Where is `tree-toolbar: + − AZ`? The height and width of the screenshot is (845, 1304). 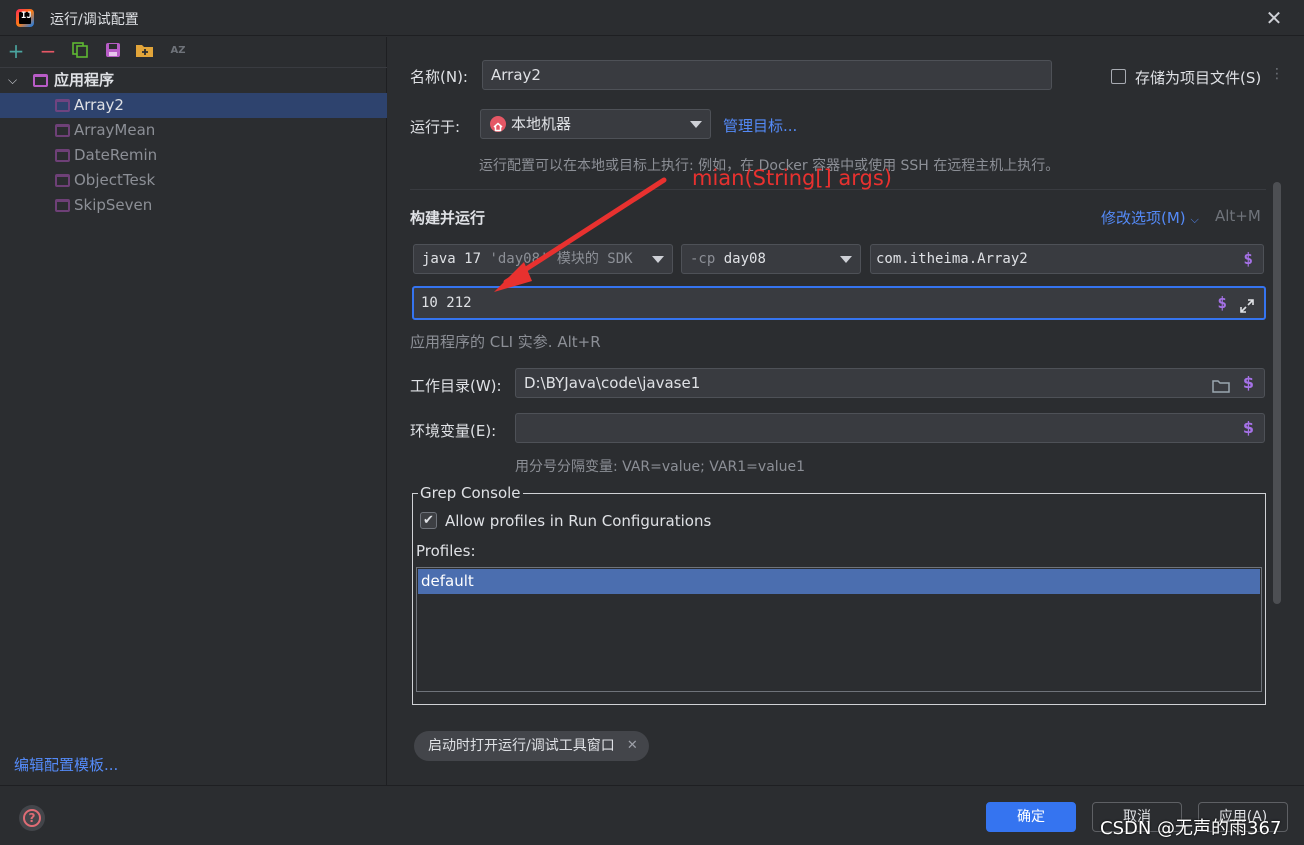
tree-toolbar: + − AZ is located at coordinates (193, 52).